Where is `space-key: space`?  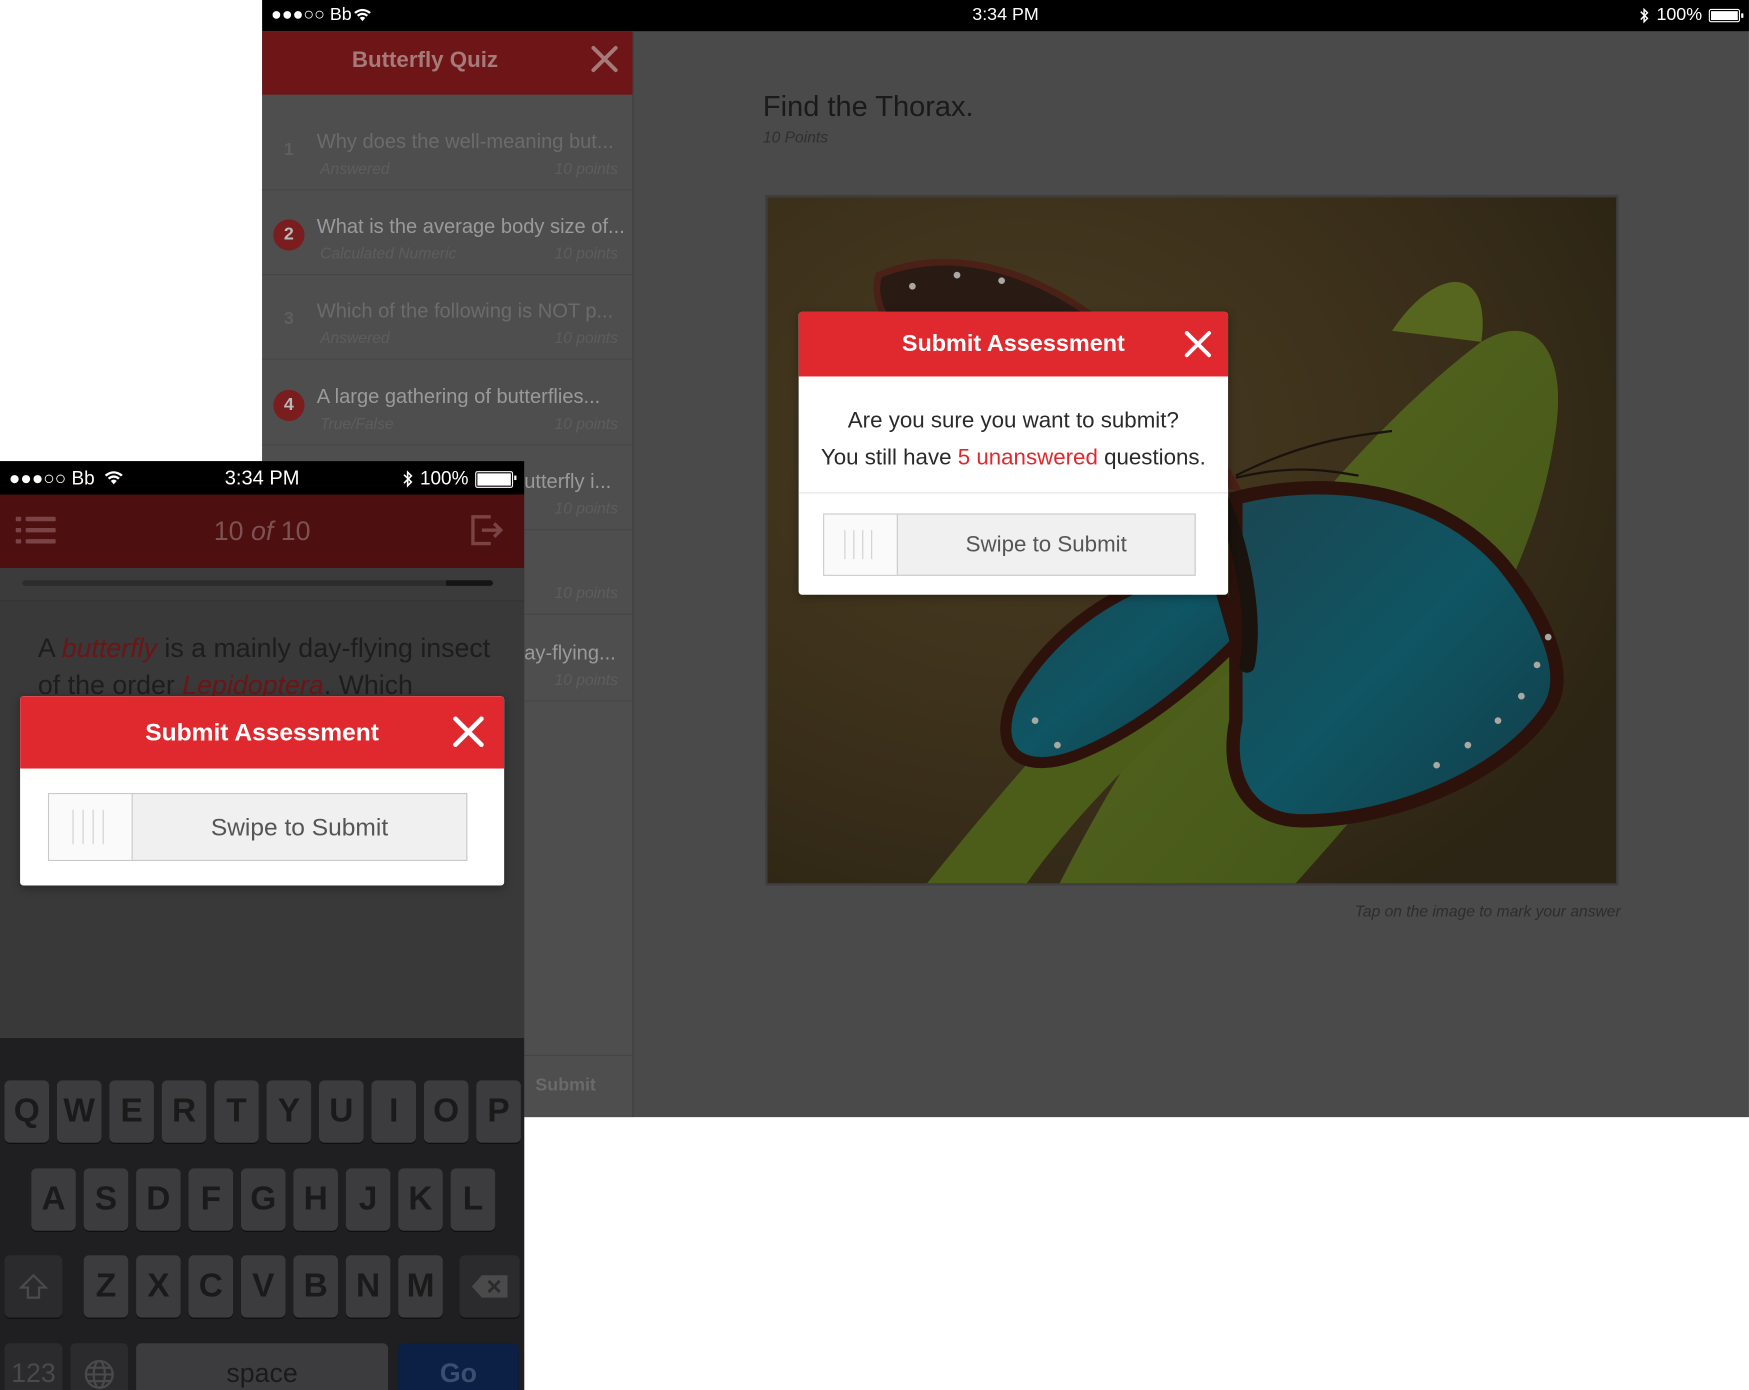 space-key: space is located at coordinates (262, 1366).